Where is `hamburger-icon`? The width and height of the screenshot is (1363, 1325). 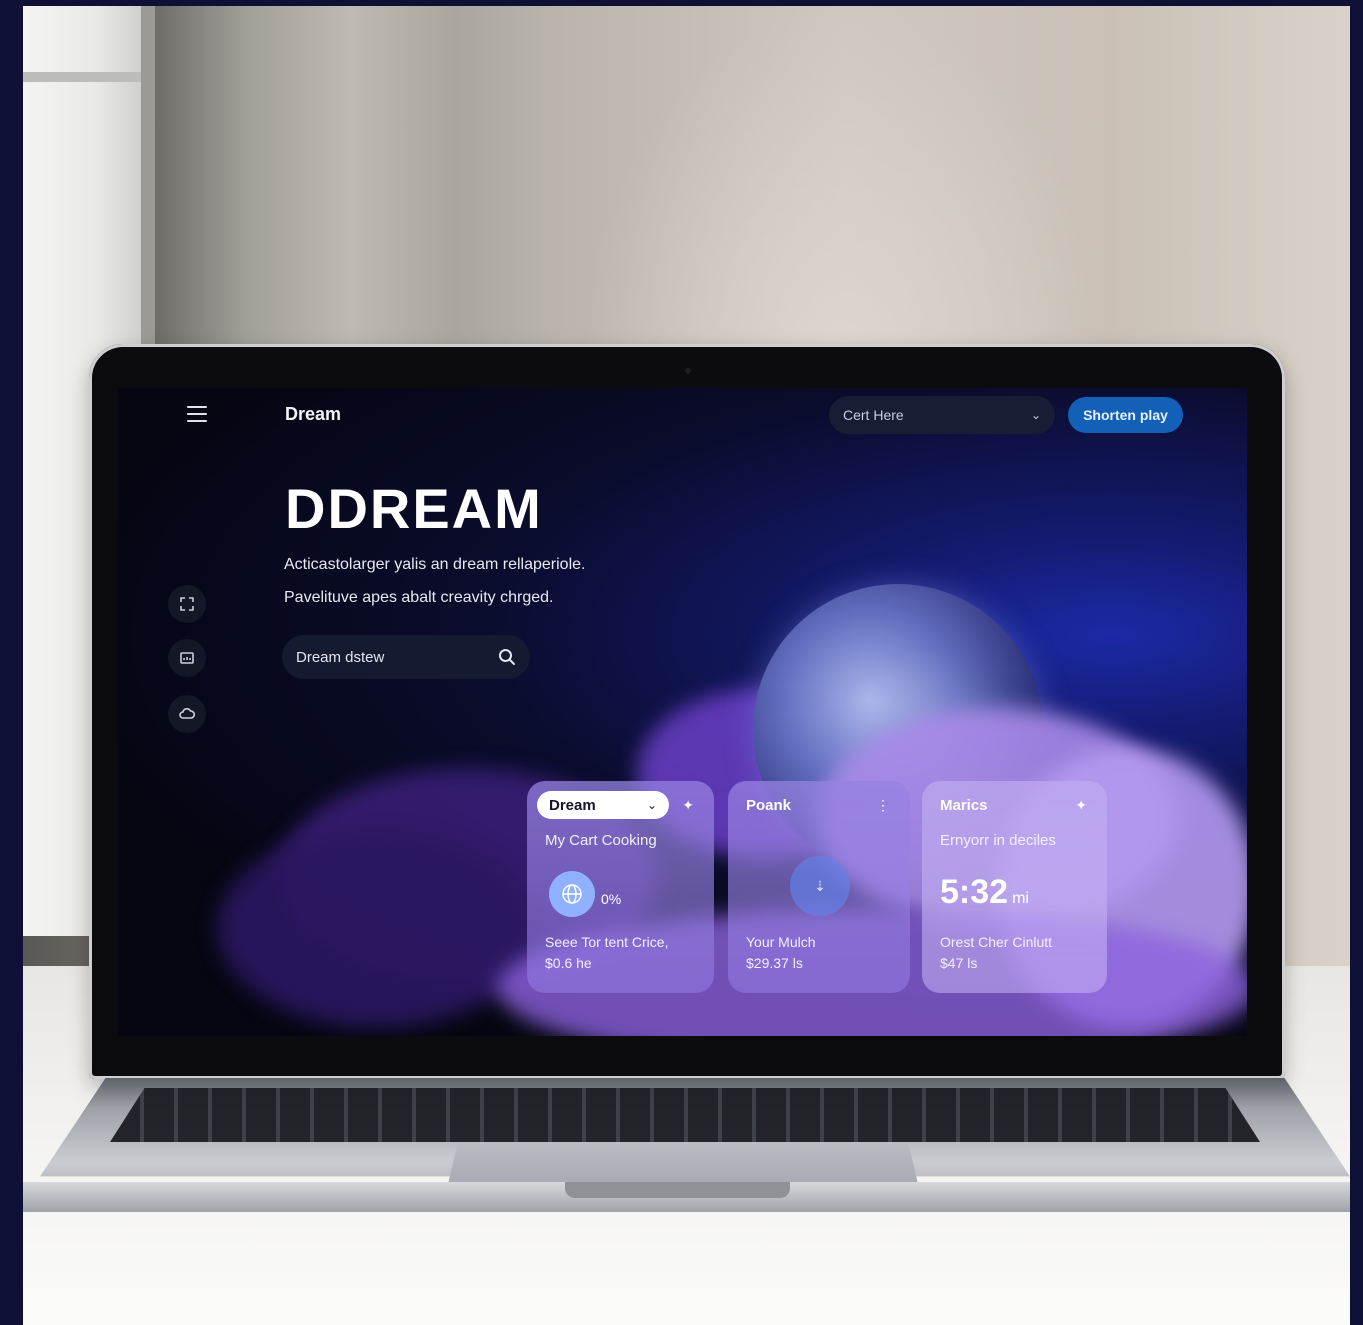
hamburger-icon is located at coordinates (197, 414).